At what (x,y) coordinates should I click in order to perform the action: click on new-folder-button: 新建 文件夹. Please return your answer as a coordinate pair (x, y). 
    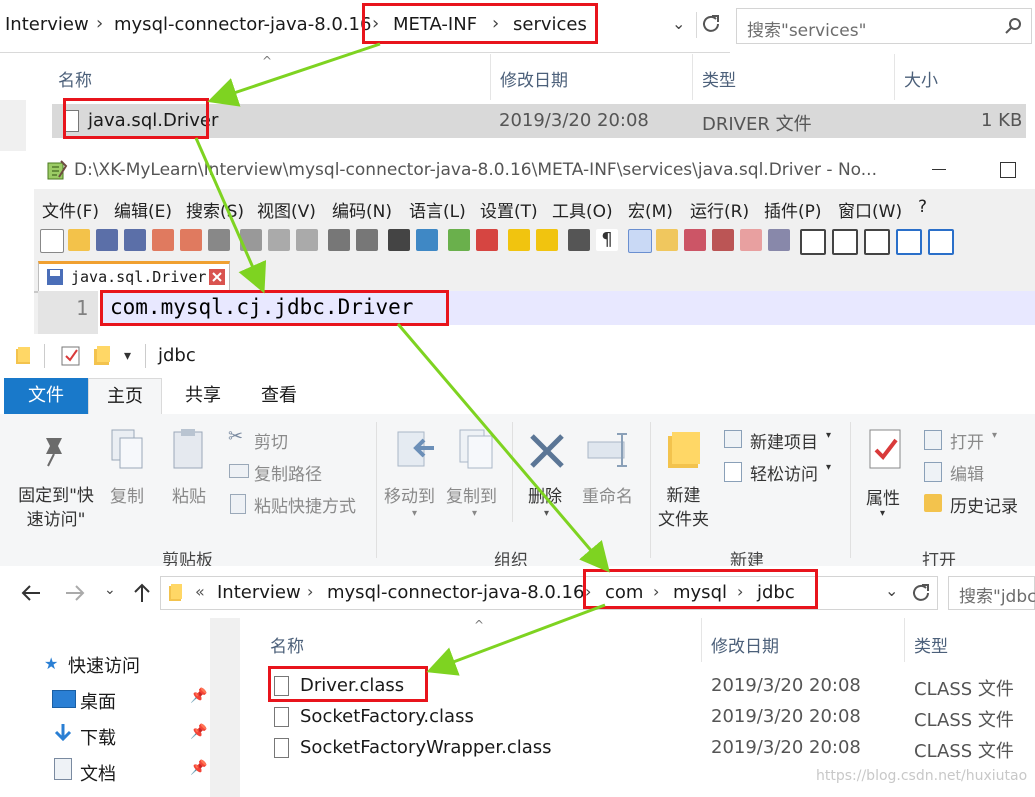
    Looking at the image, I should click on (683, 508).